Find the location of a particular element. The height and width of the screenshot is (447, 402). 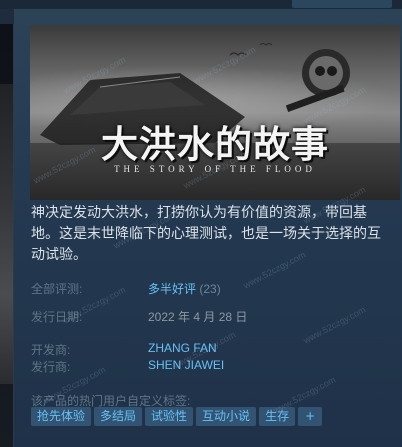

reviews-count: (23) is located at coordinates (210, 289).